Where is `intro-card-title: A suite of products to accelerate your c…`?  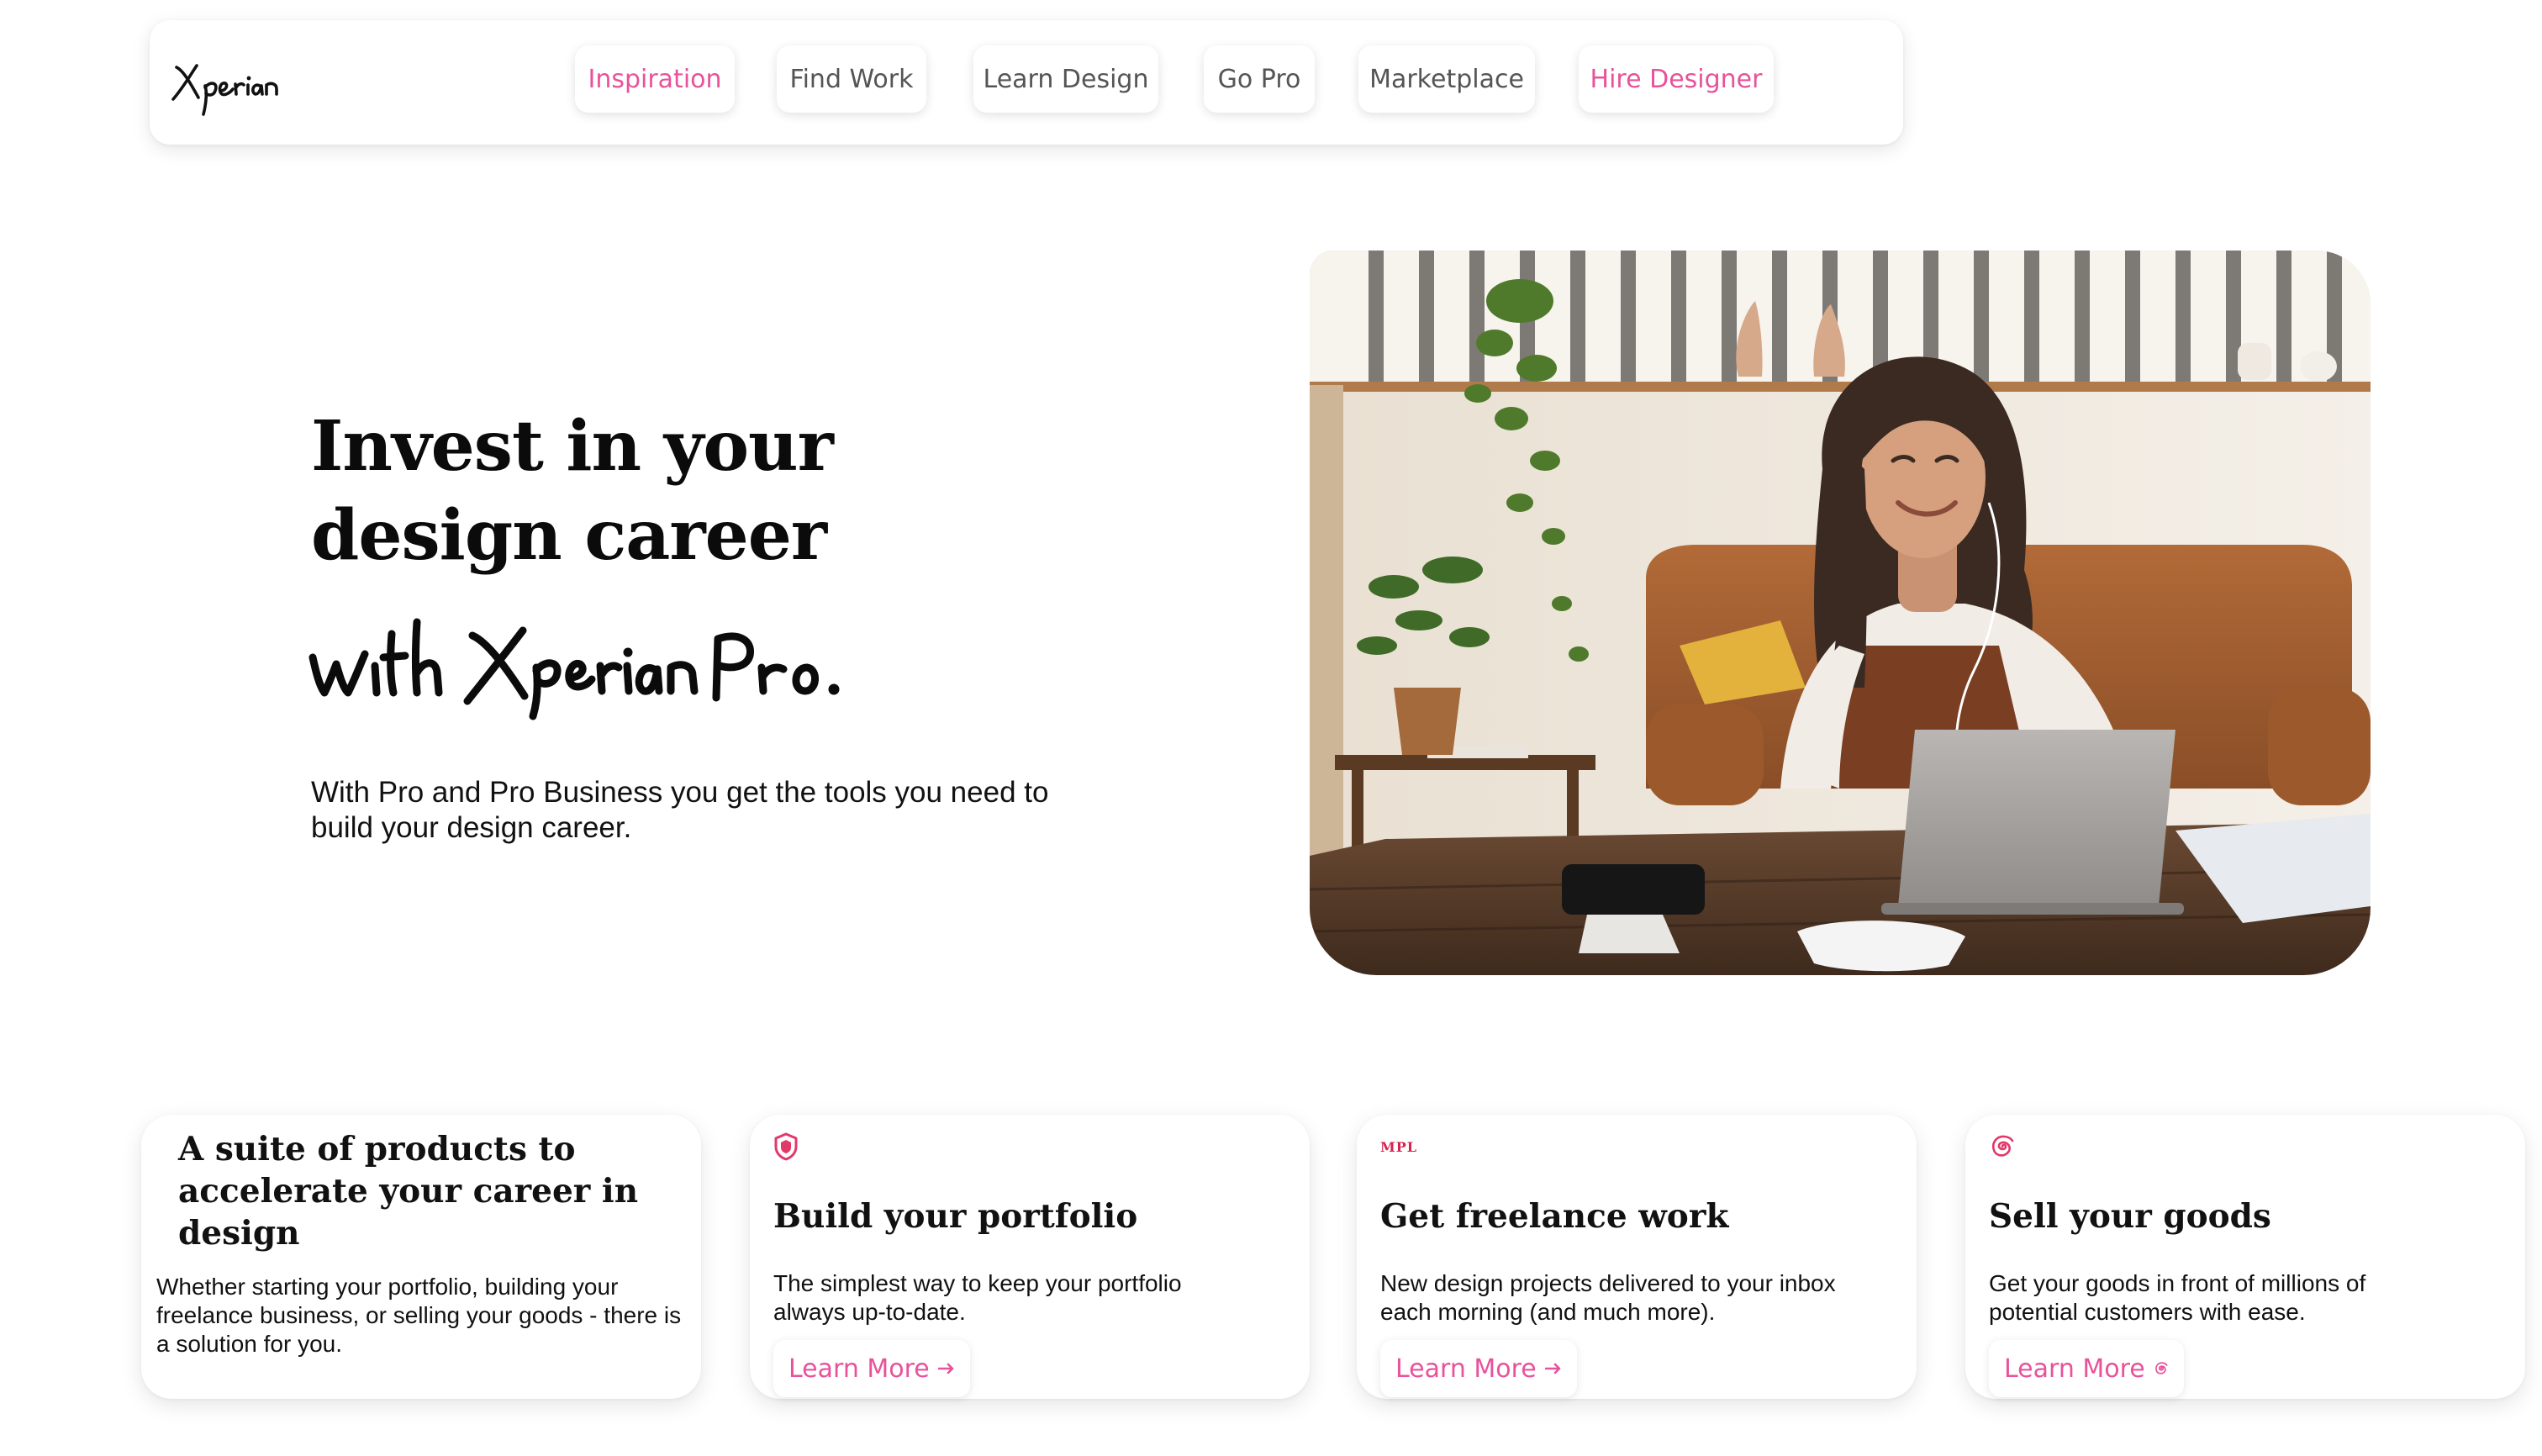 intro-card-title: A suite of products to accelerate your c… is located at coordinates (408, 1191).